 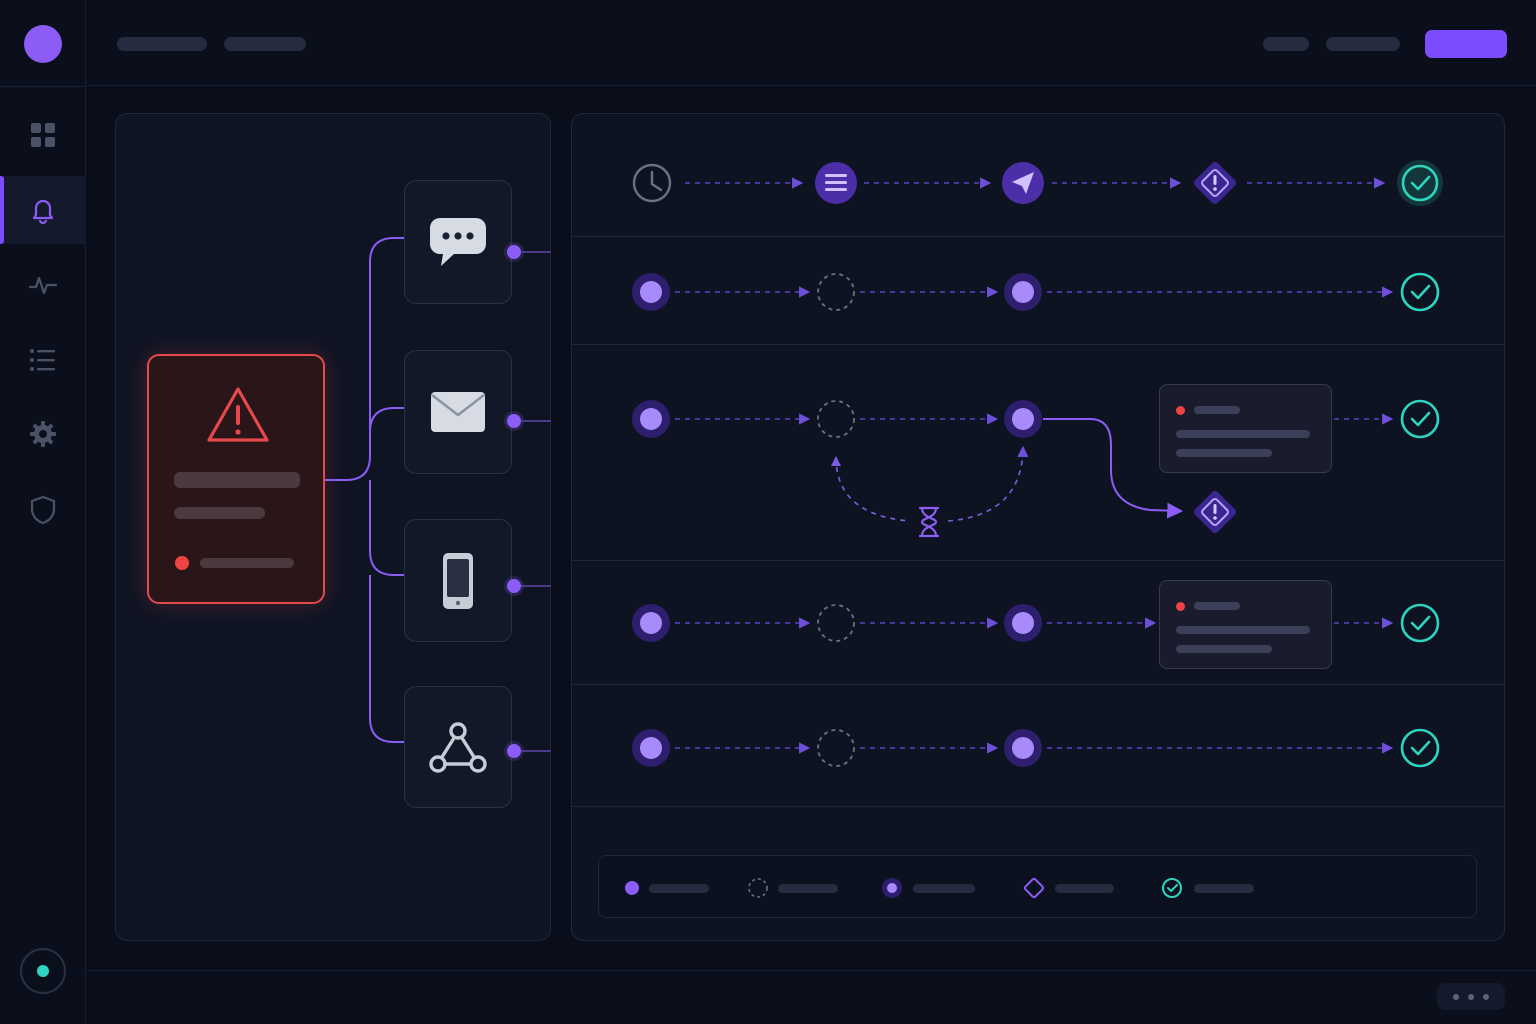 I want to click on ringed-dot-icon, so click(x=892, y=888).